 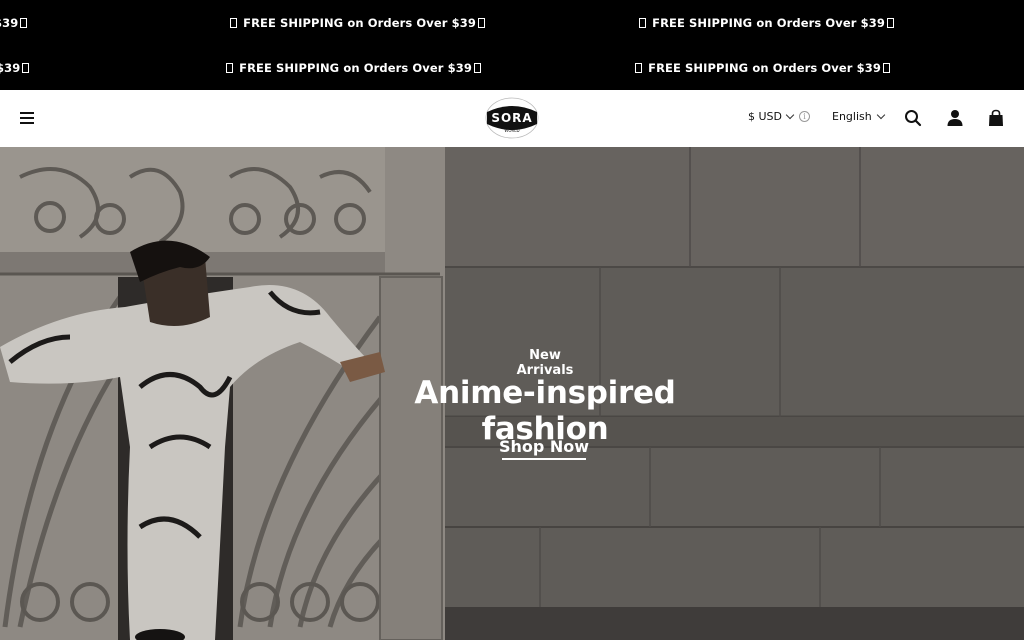 What do you see at coordinates (765, 116) in the screenshot?
I see `currency-label: $ USD` at bounding box center [765, 116].